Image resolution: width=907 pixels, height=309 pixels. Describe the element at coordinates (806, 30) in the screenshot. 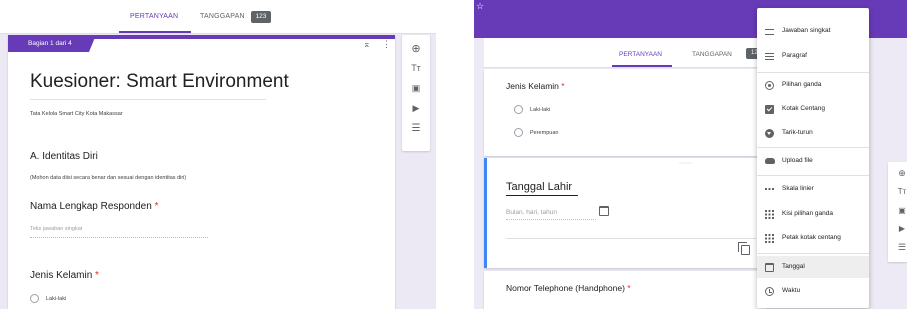

I see `menu-item-label: Jawaban singkat` at that location.